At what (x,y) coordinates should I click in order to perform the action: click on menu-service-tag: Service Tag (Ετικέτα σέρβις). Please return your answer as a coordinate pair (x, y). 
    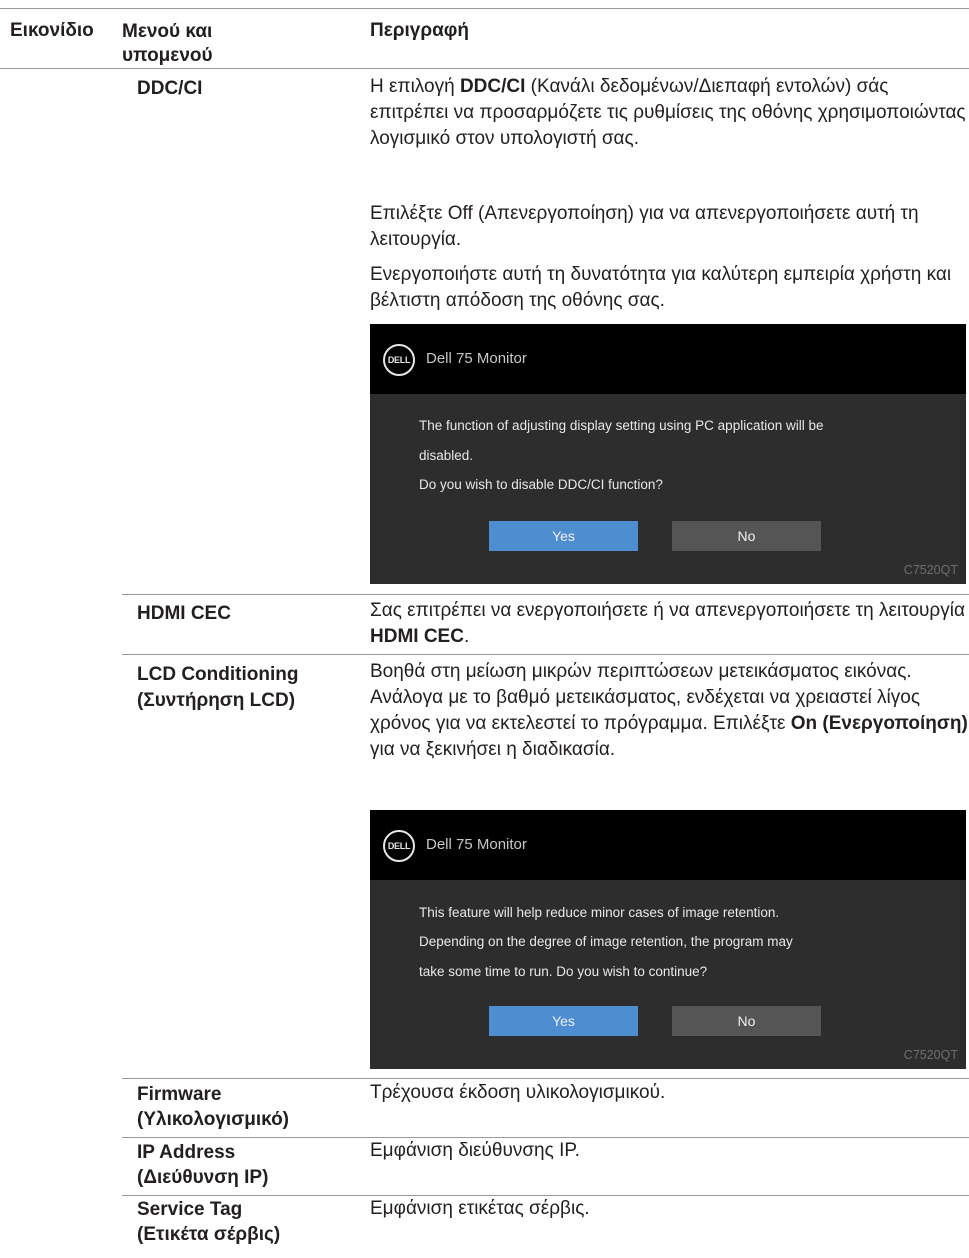
    Looking at the image, I should click on (209, 1222).